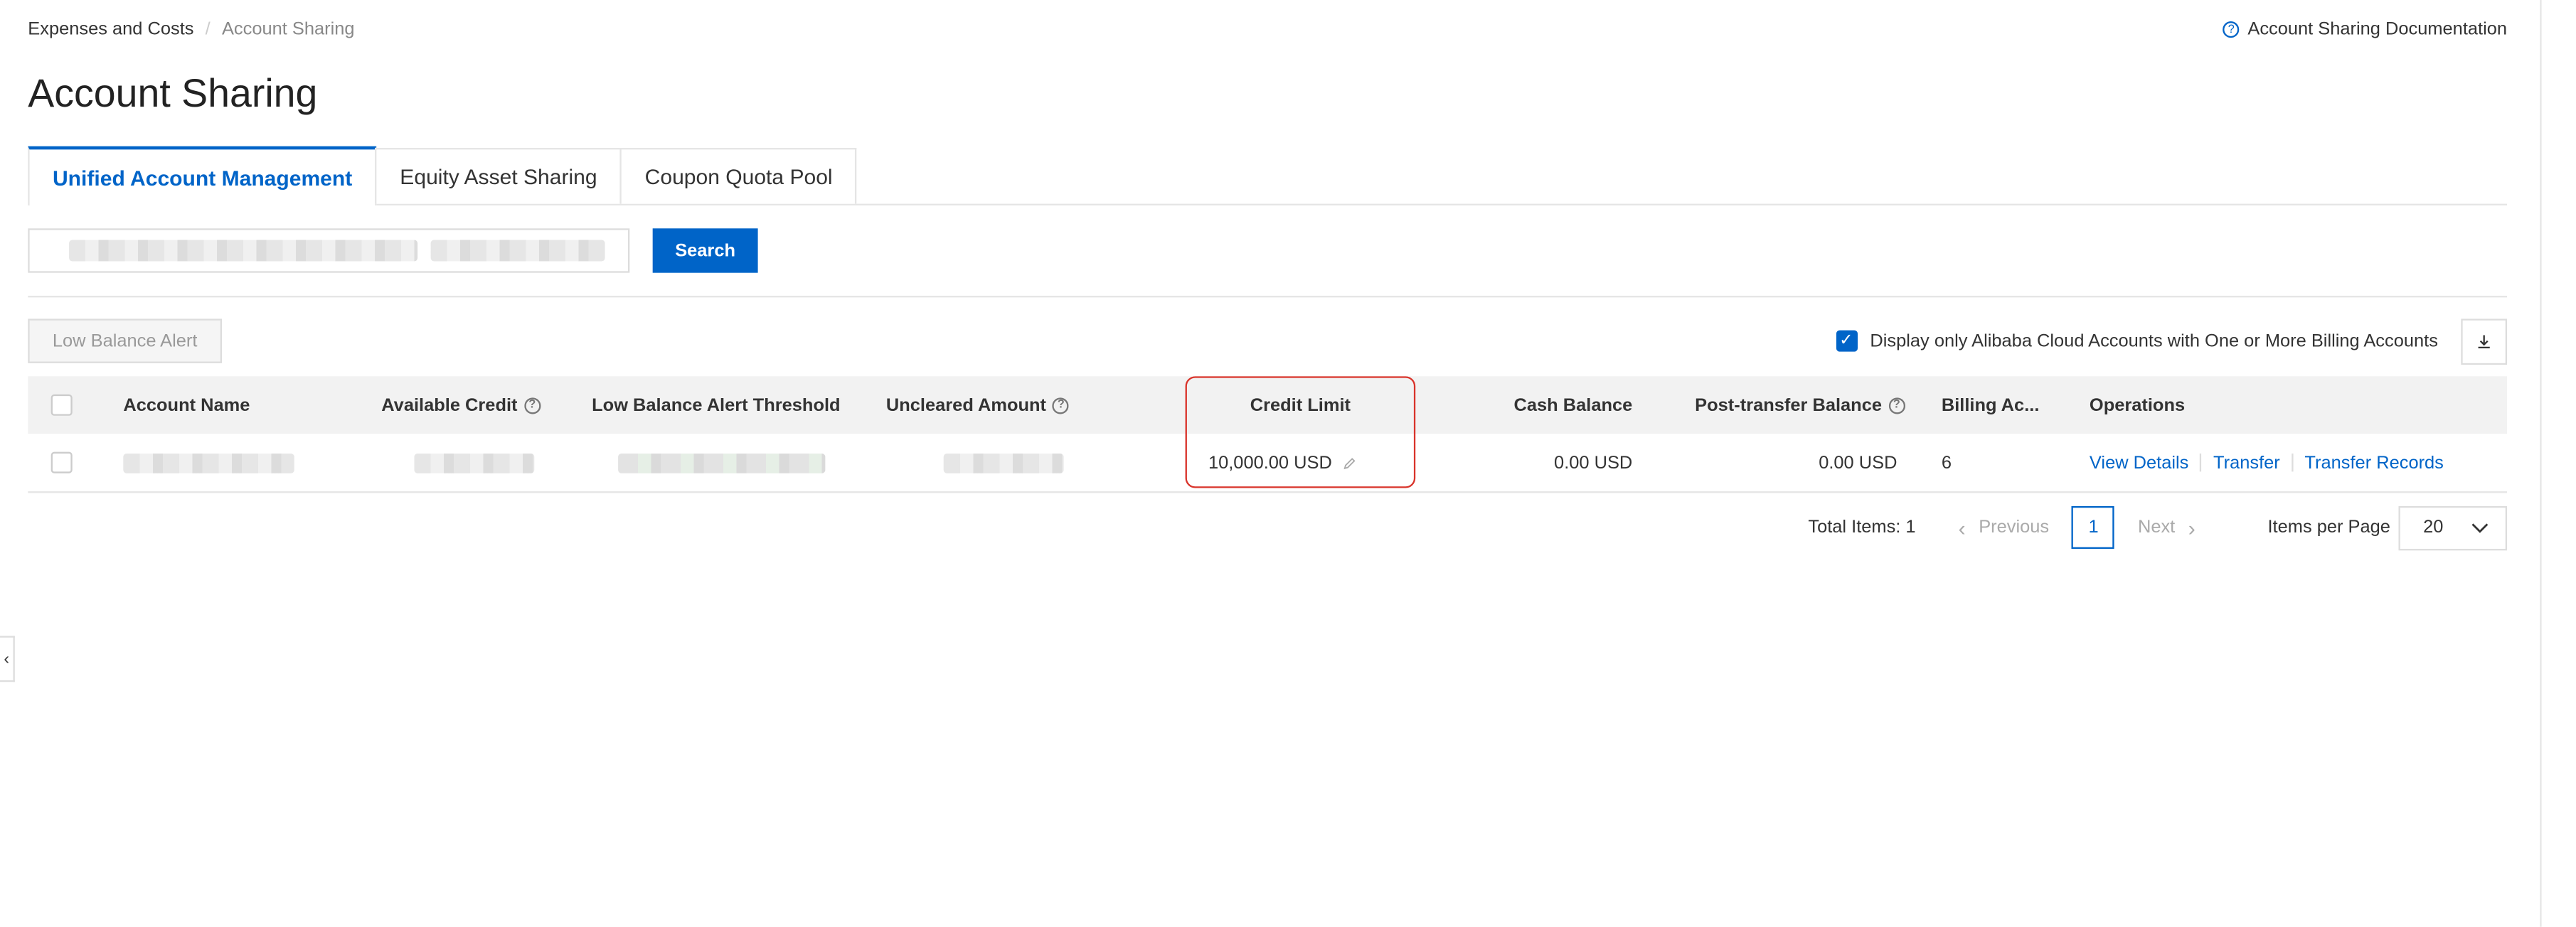  Describe the element at coordinates (1300, 405) in the screenshot. I see `header-credit-limit: Credit Limit` at that location.